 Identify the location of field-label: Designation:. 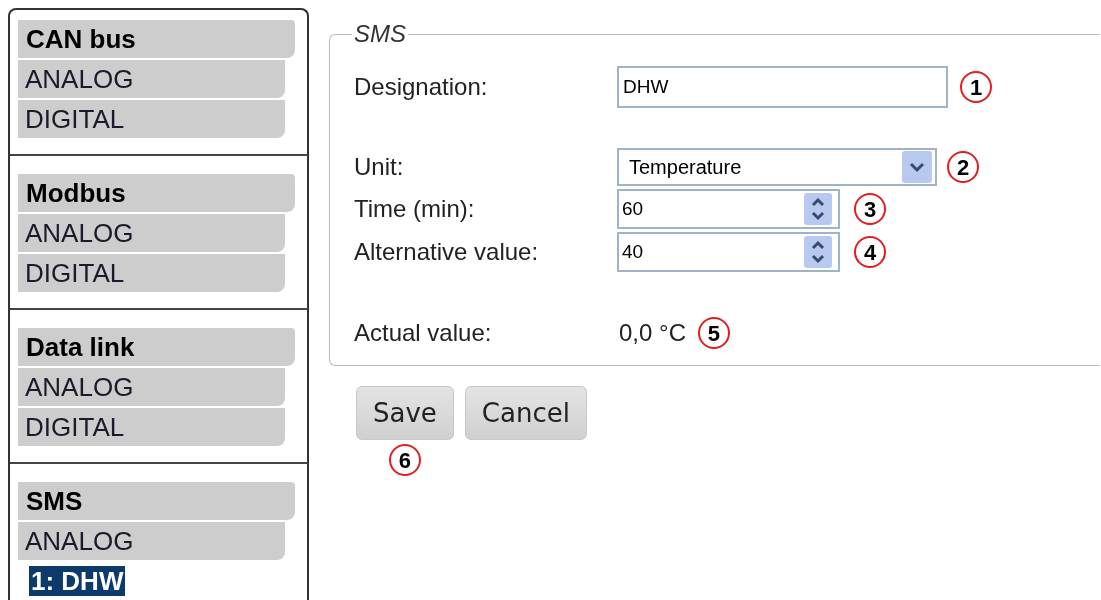
(421, 87).